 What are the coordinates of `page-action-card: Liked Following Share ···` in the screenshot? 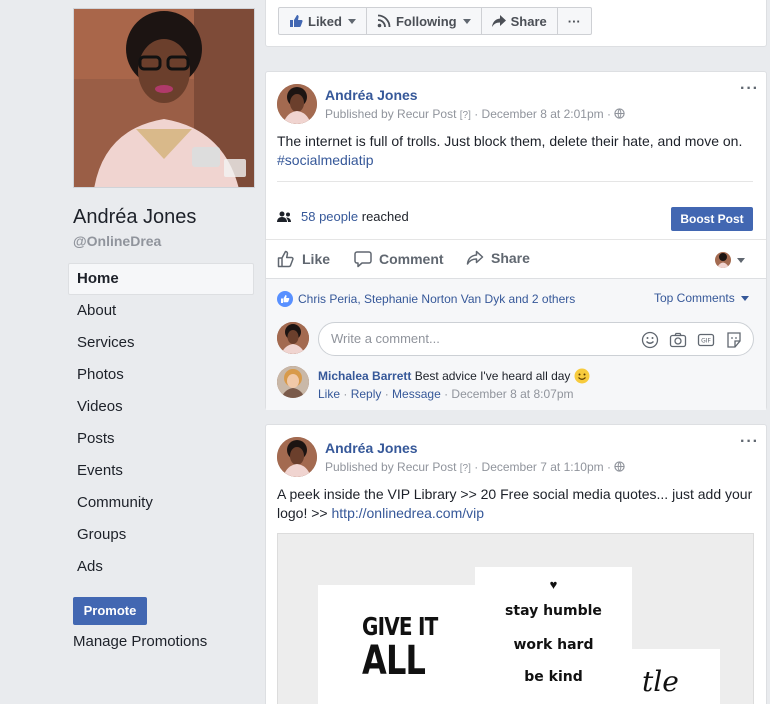 It's located at (516, 23).